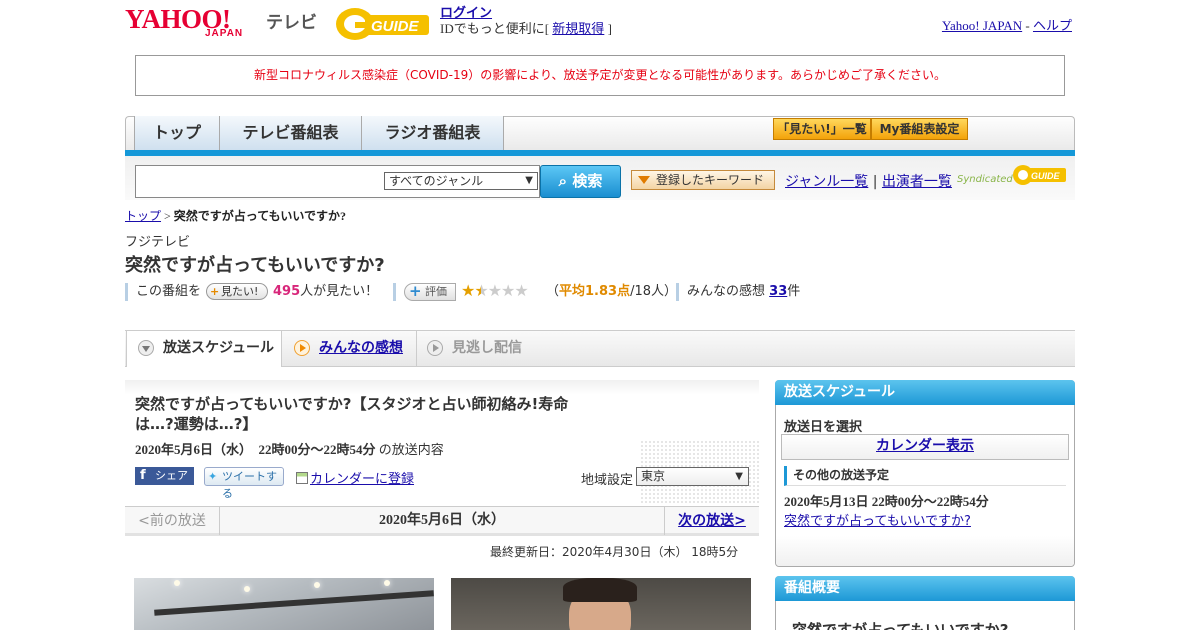 This screenshot has height=630, width=1200. What do you see at coordinates (291, 133) in the screenshot?
I see `nav-tab-tv: テレビ番組表` at bounding box center [291, 133].